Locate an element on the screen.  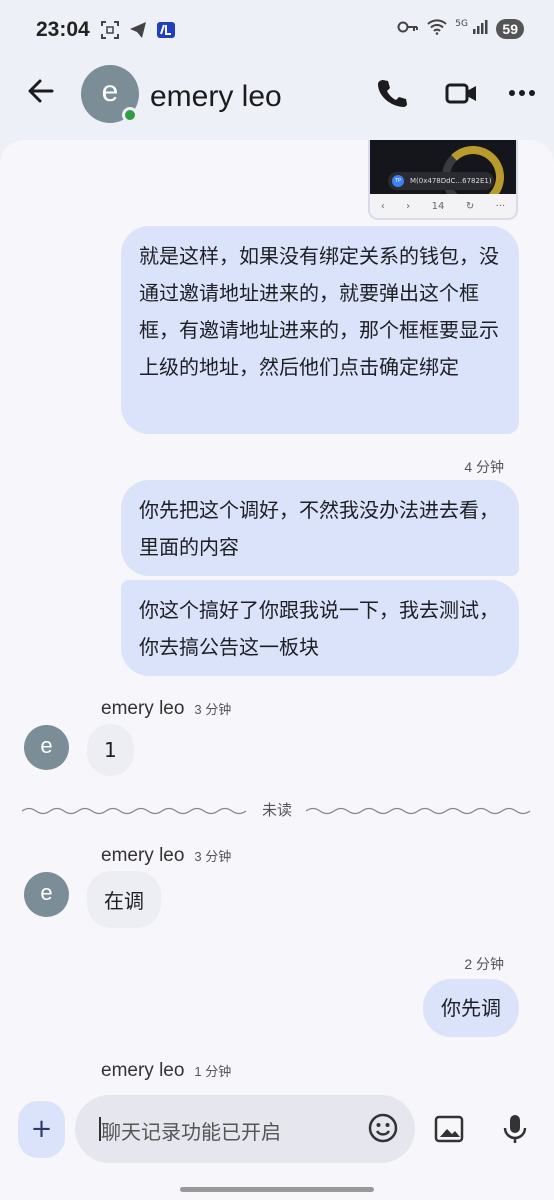
conversation-header: e emery leo is located at coordinates (277, 99).